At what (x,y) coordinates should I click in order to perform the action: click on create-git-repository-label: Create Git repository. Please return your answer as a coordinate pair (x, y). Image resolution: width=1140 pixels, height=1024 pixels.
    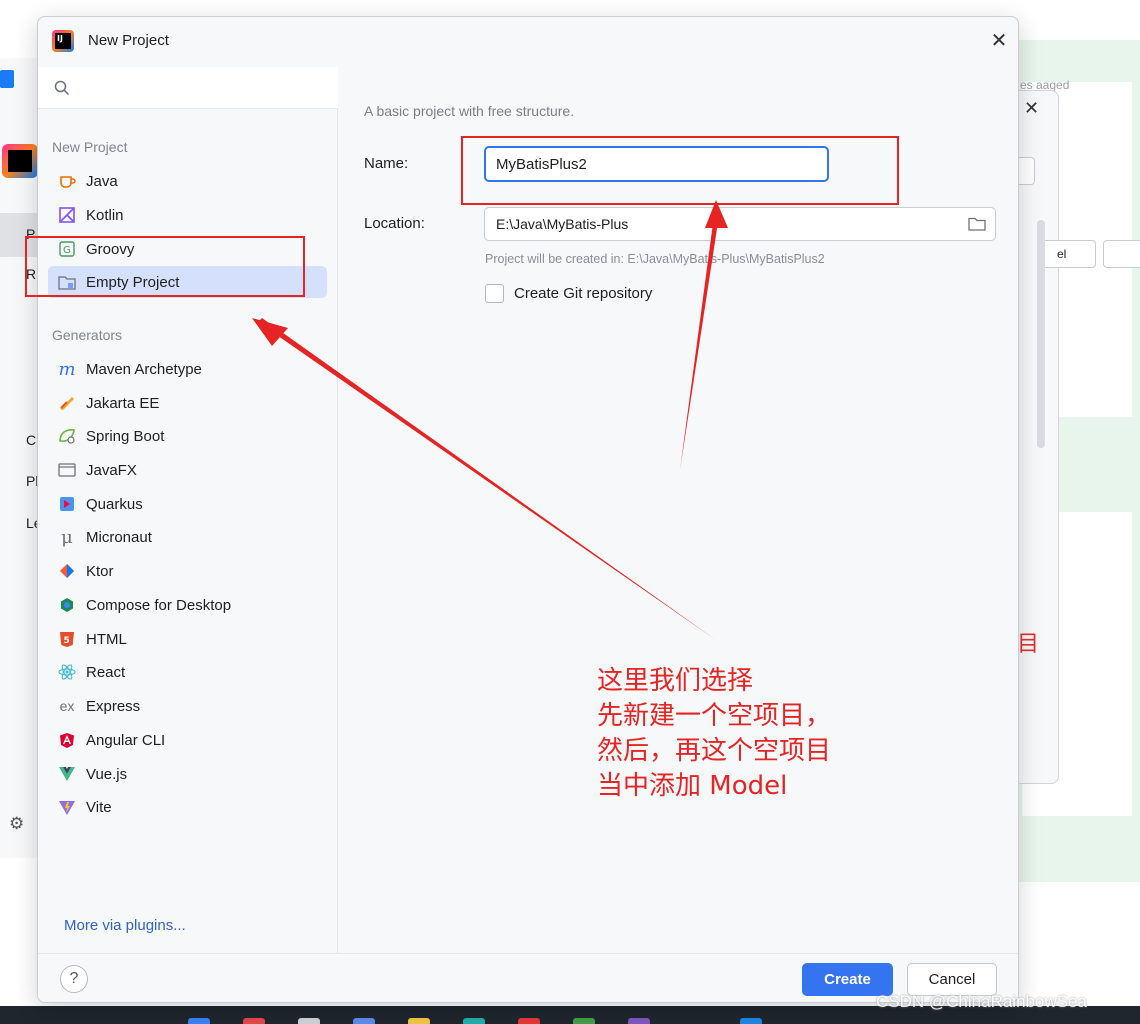
    Looking at the image, I should click on (583, 293).